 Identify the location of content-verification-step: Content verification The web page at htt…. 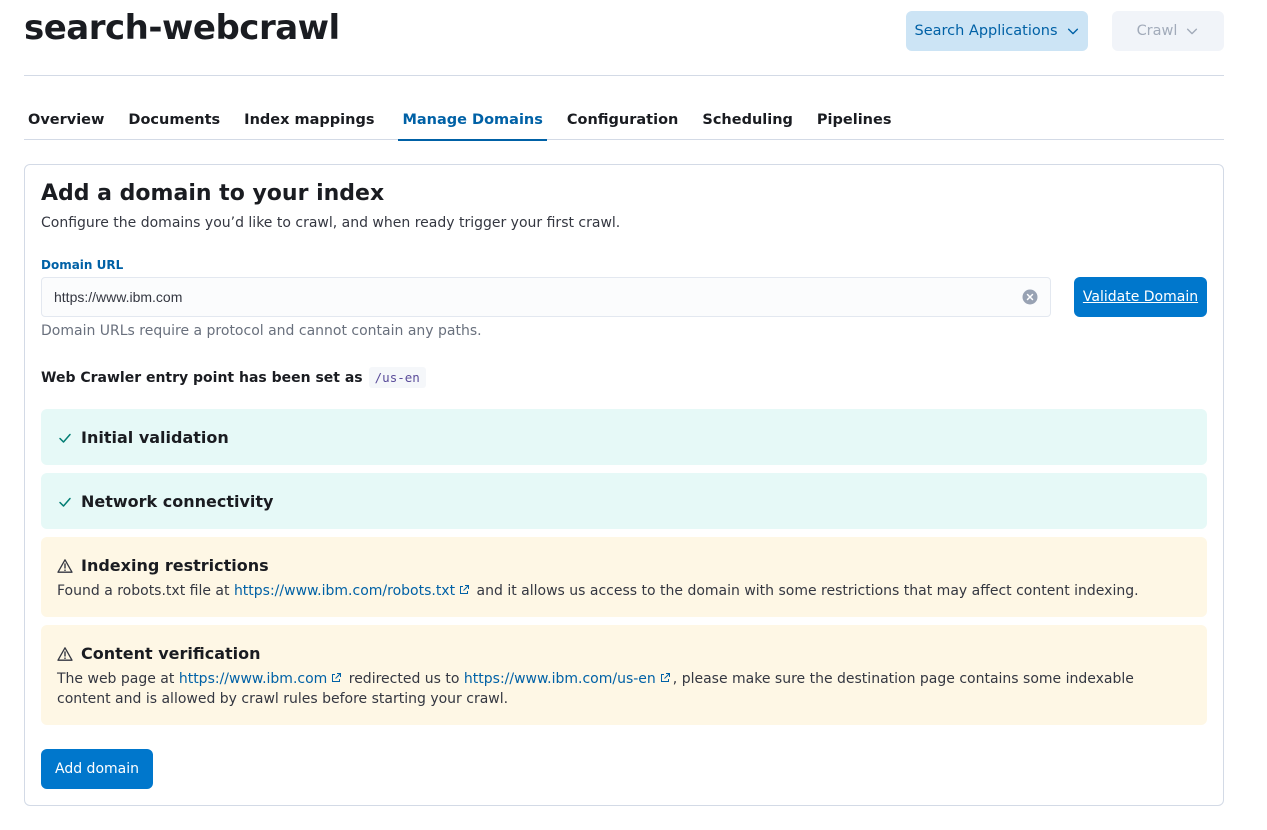
(624, 675).